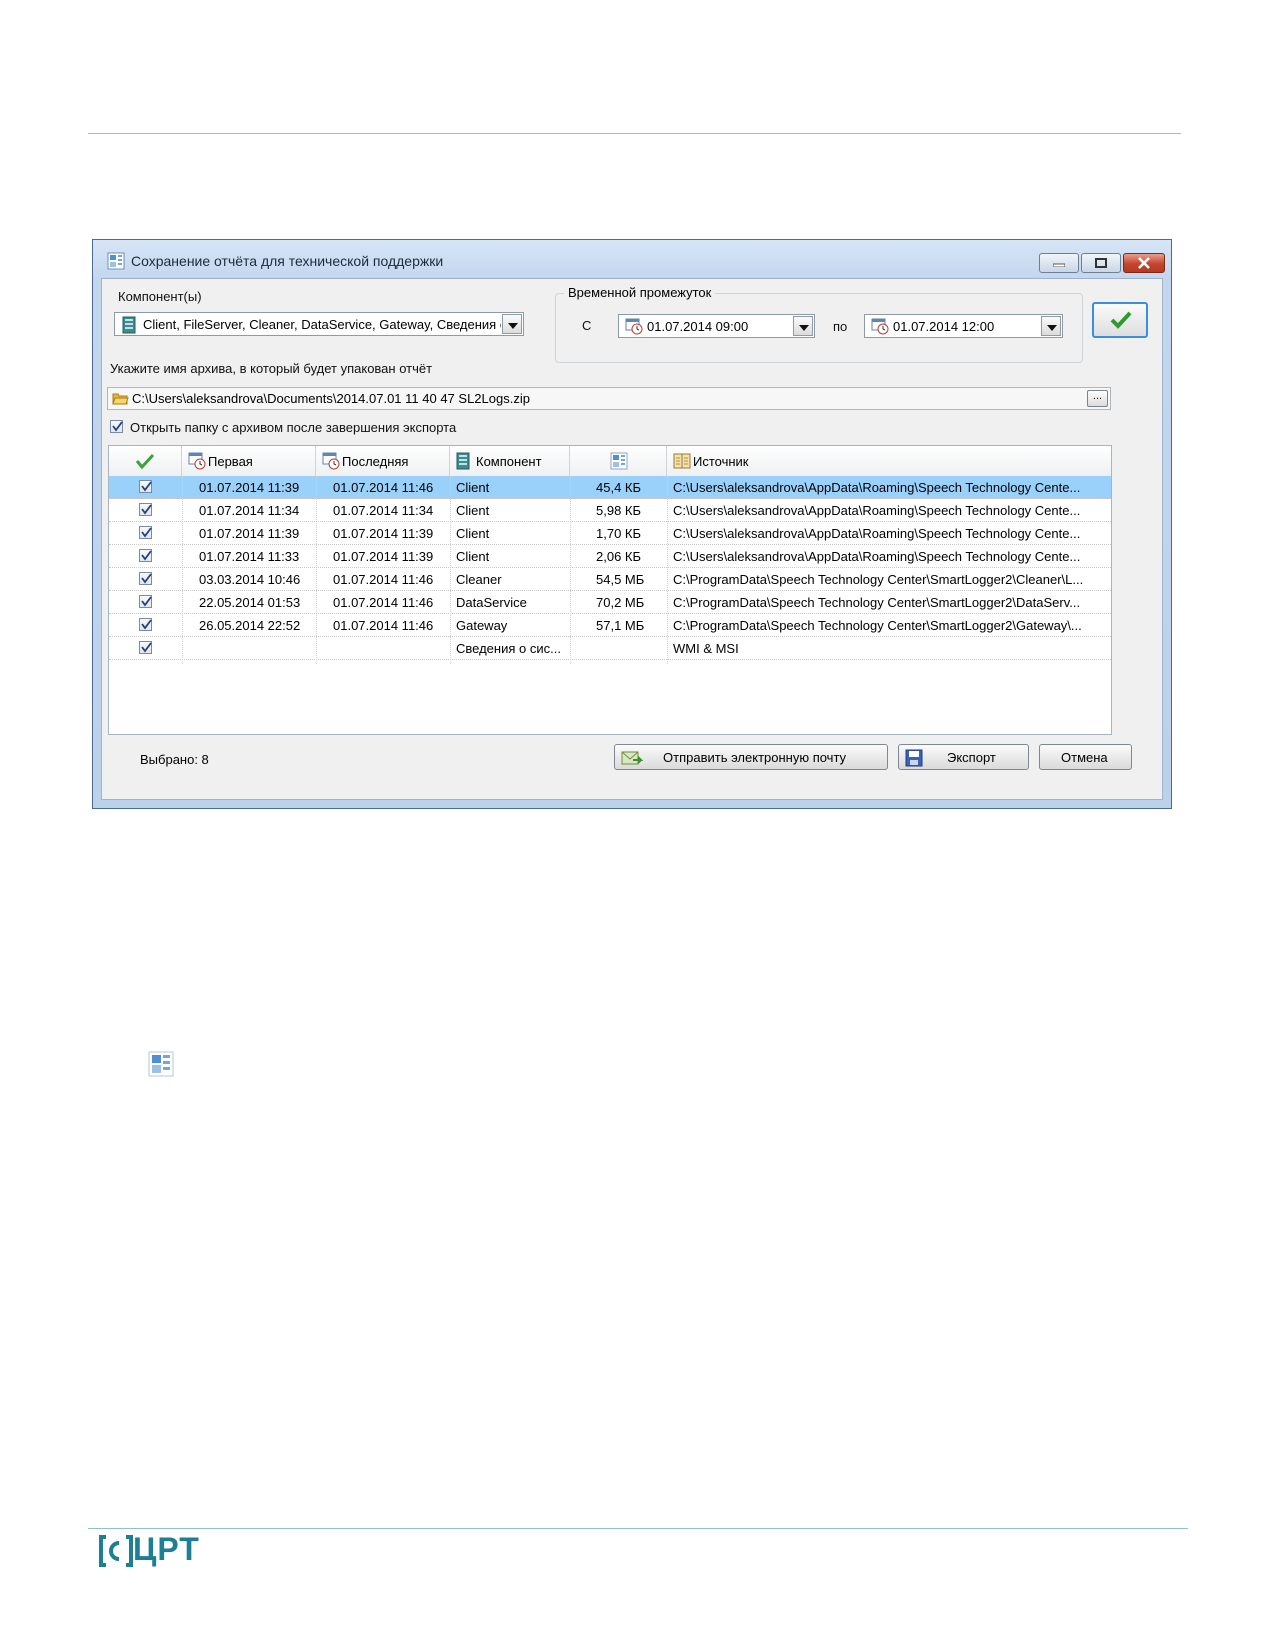 The height and width of the screenshot is (1650, 1275). I want to click on close-icon, so click(1144, 263).